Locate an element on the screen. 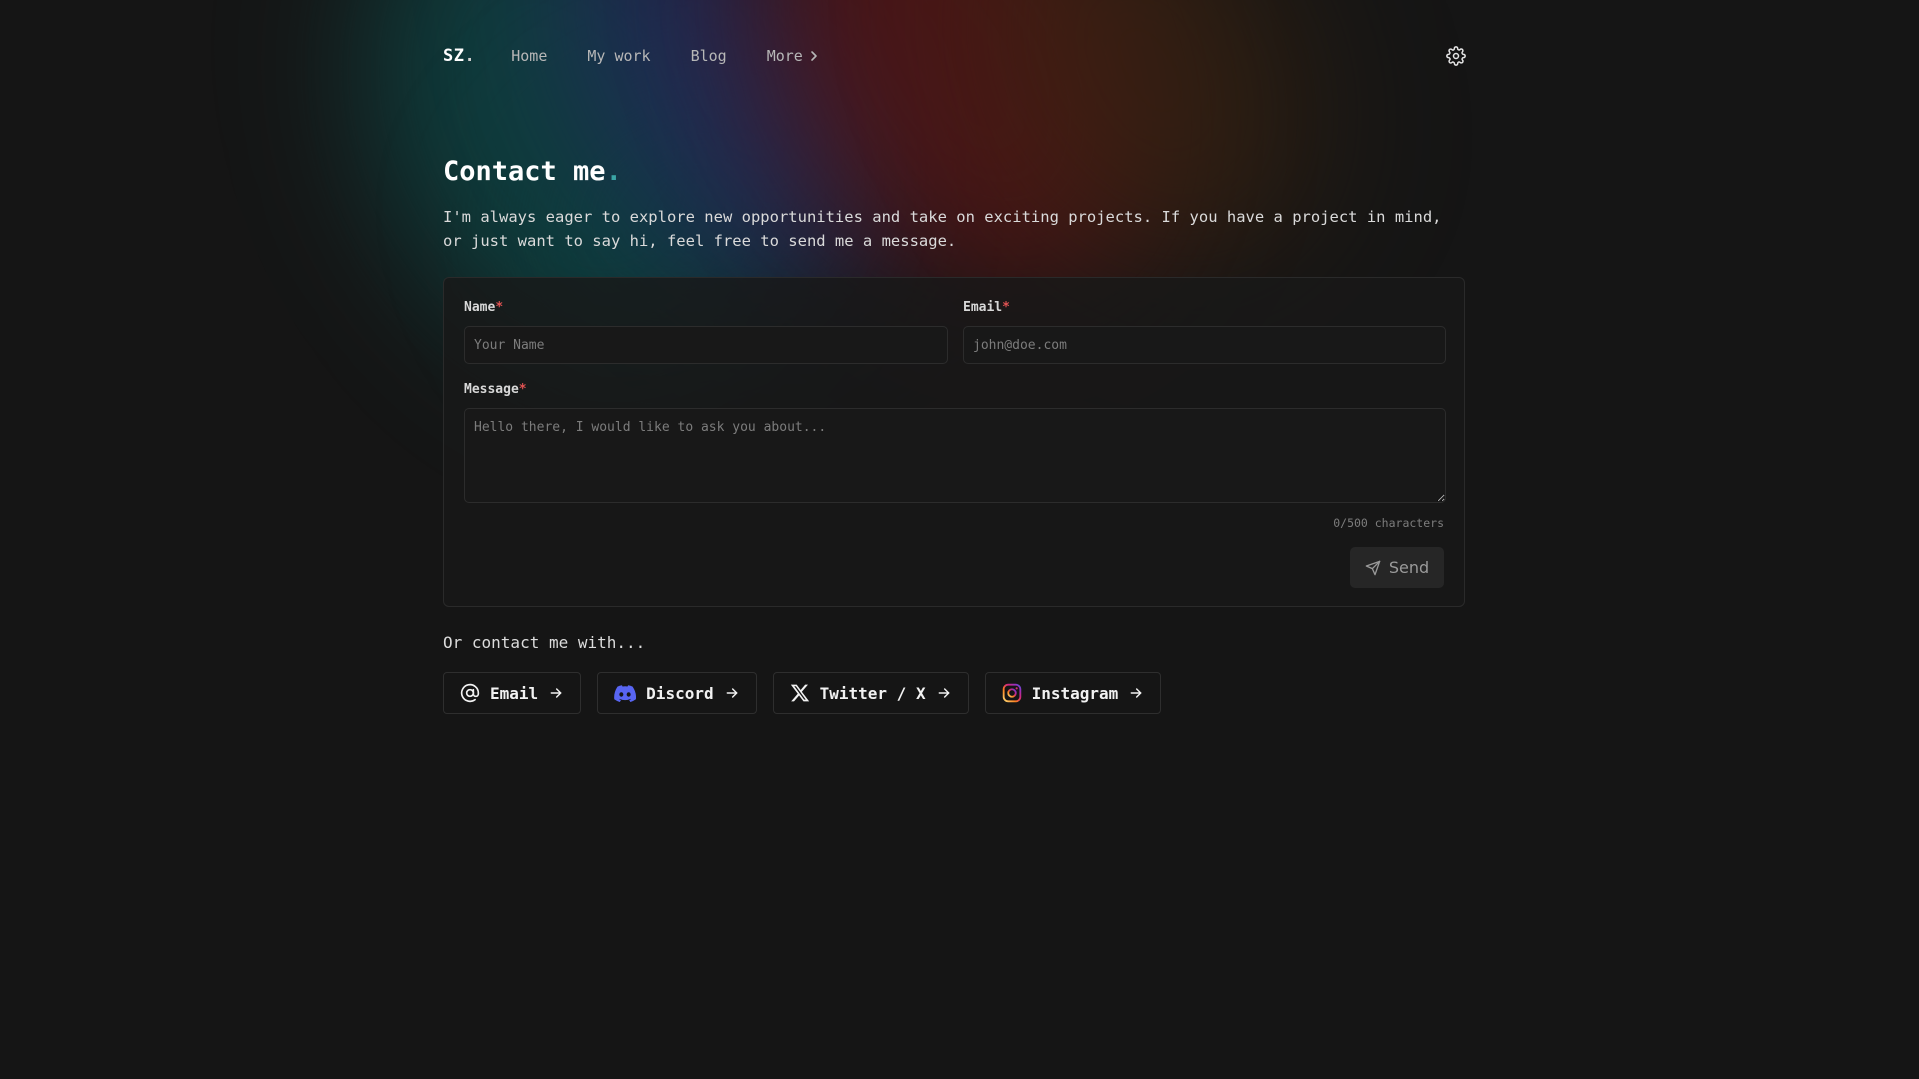 The image size is (1919, 1079). contact-button-label: Discord is located at coordinates (680, 693).